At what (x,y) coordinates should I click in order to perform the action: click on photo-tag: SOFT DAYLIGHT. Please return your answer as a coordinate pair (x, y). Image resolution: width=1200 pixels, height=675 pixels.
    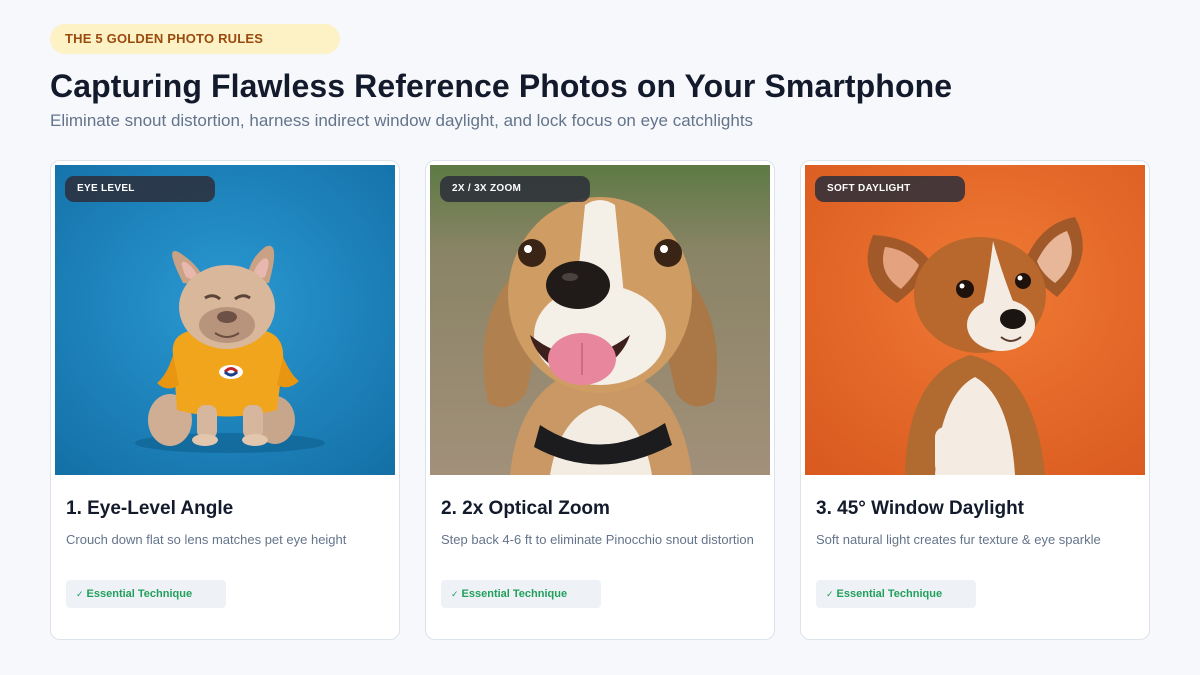
    Looking at the image, I should click on (890, 189).